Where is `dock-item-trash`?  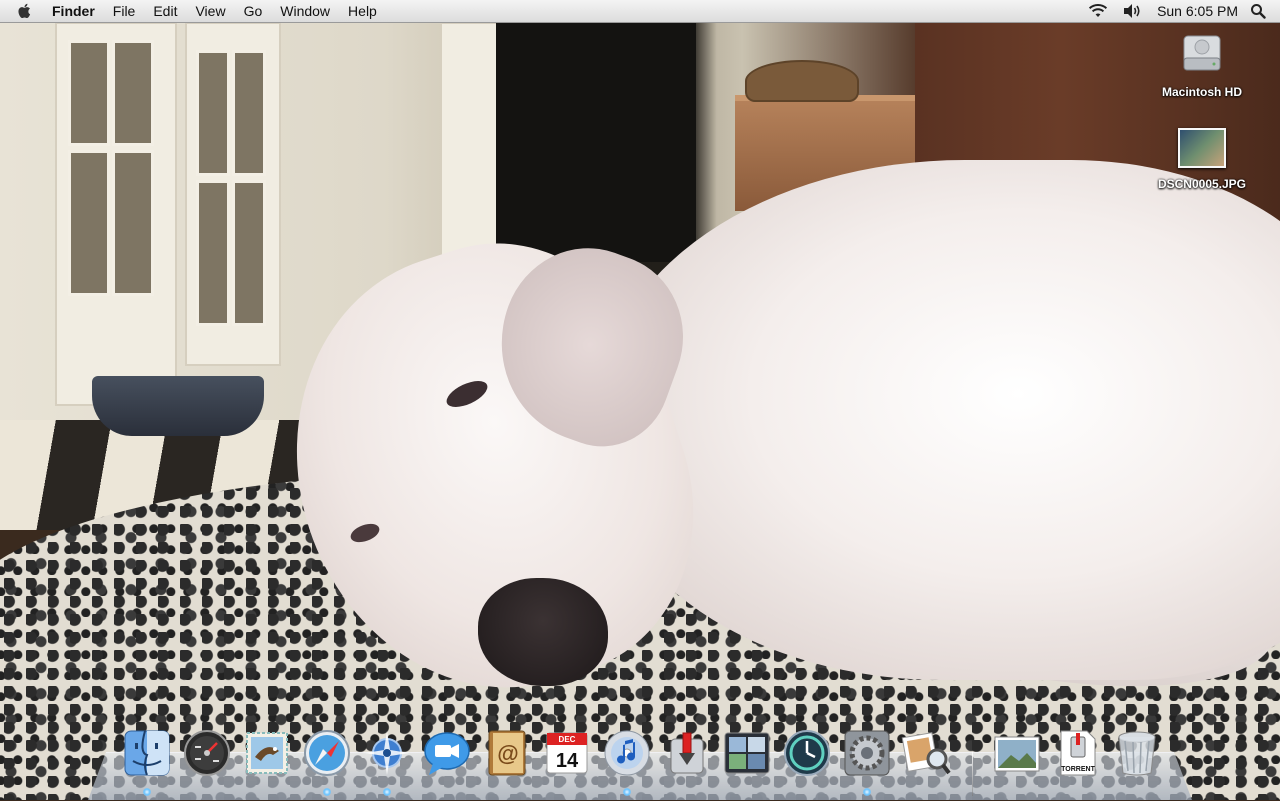 dock-item-trash is located at coordinates (1137, 753).